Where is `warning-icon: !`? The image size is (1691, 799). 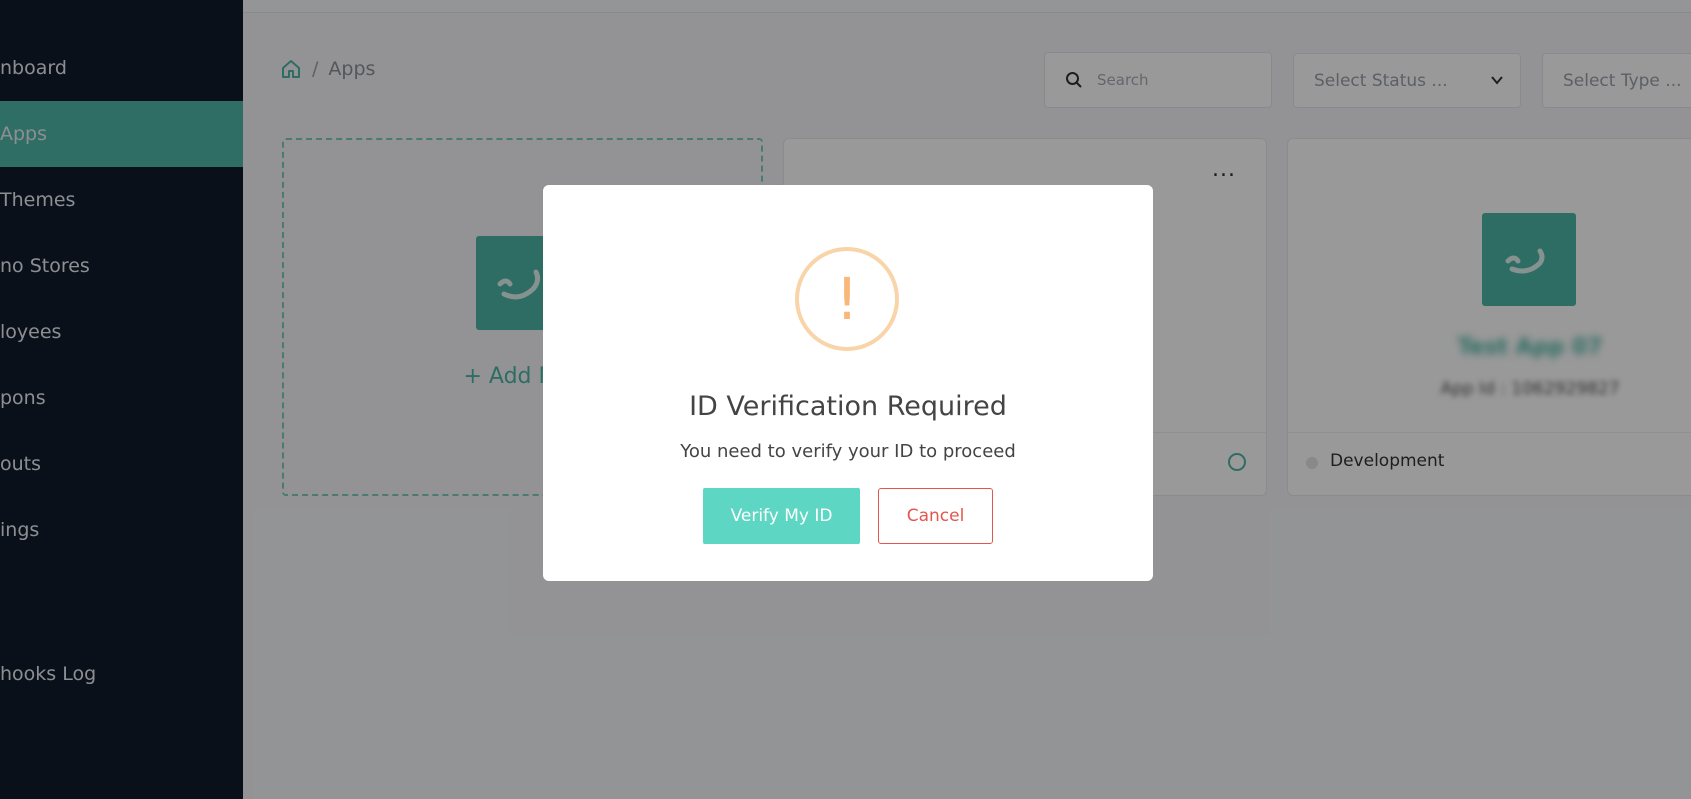 warning-icon: ! is located at coordinates (847, 299).